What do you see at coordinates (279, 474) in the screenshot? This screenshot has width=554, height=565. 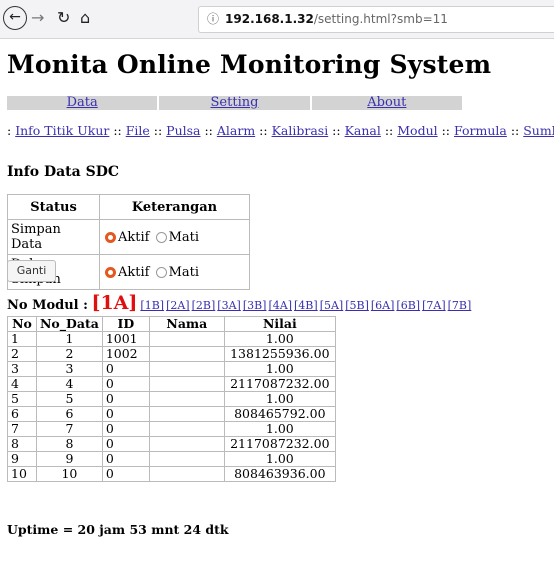 I see `cell-nilai: 808463936.00` at bounding box center [279, 474].